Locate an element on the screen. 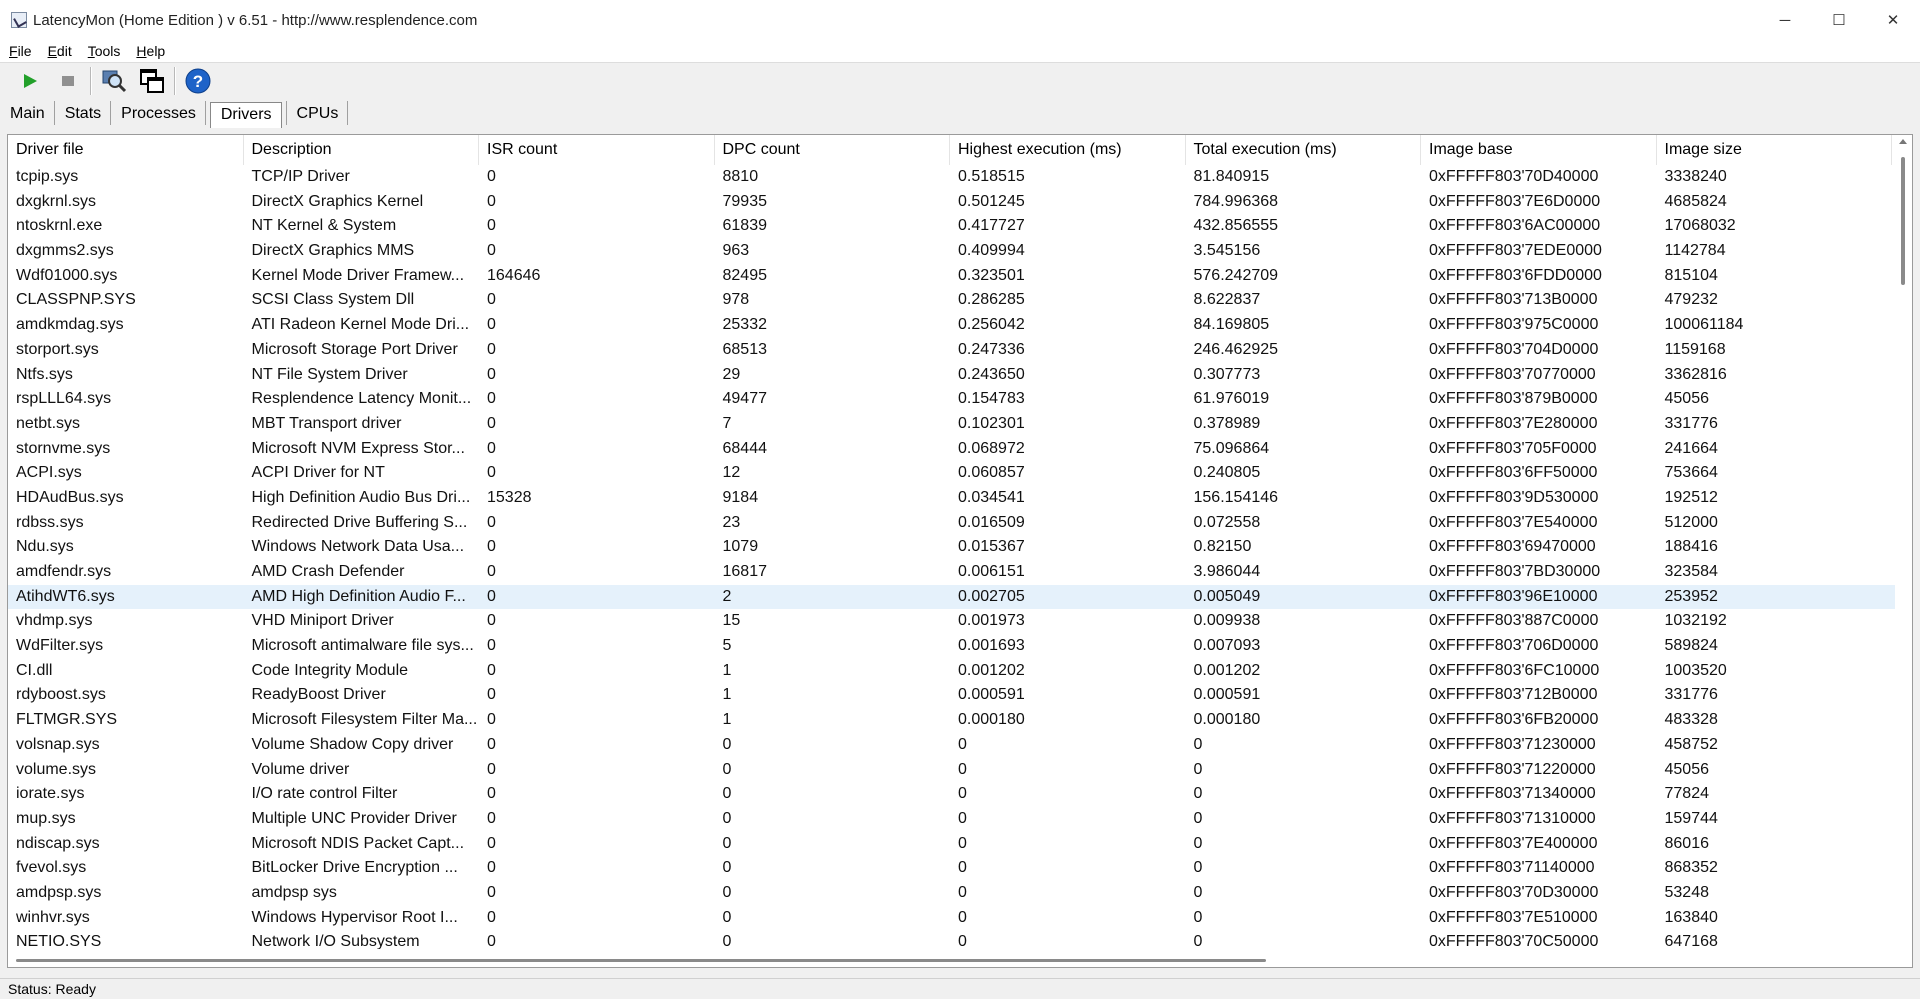 The height and width of the screenshot is (999, 1920). cell-dpc-count: 7 is located at coordinates (727, 423).